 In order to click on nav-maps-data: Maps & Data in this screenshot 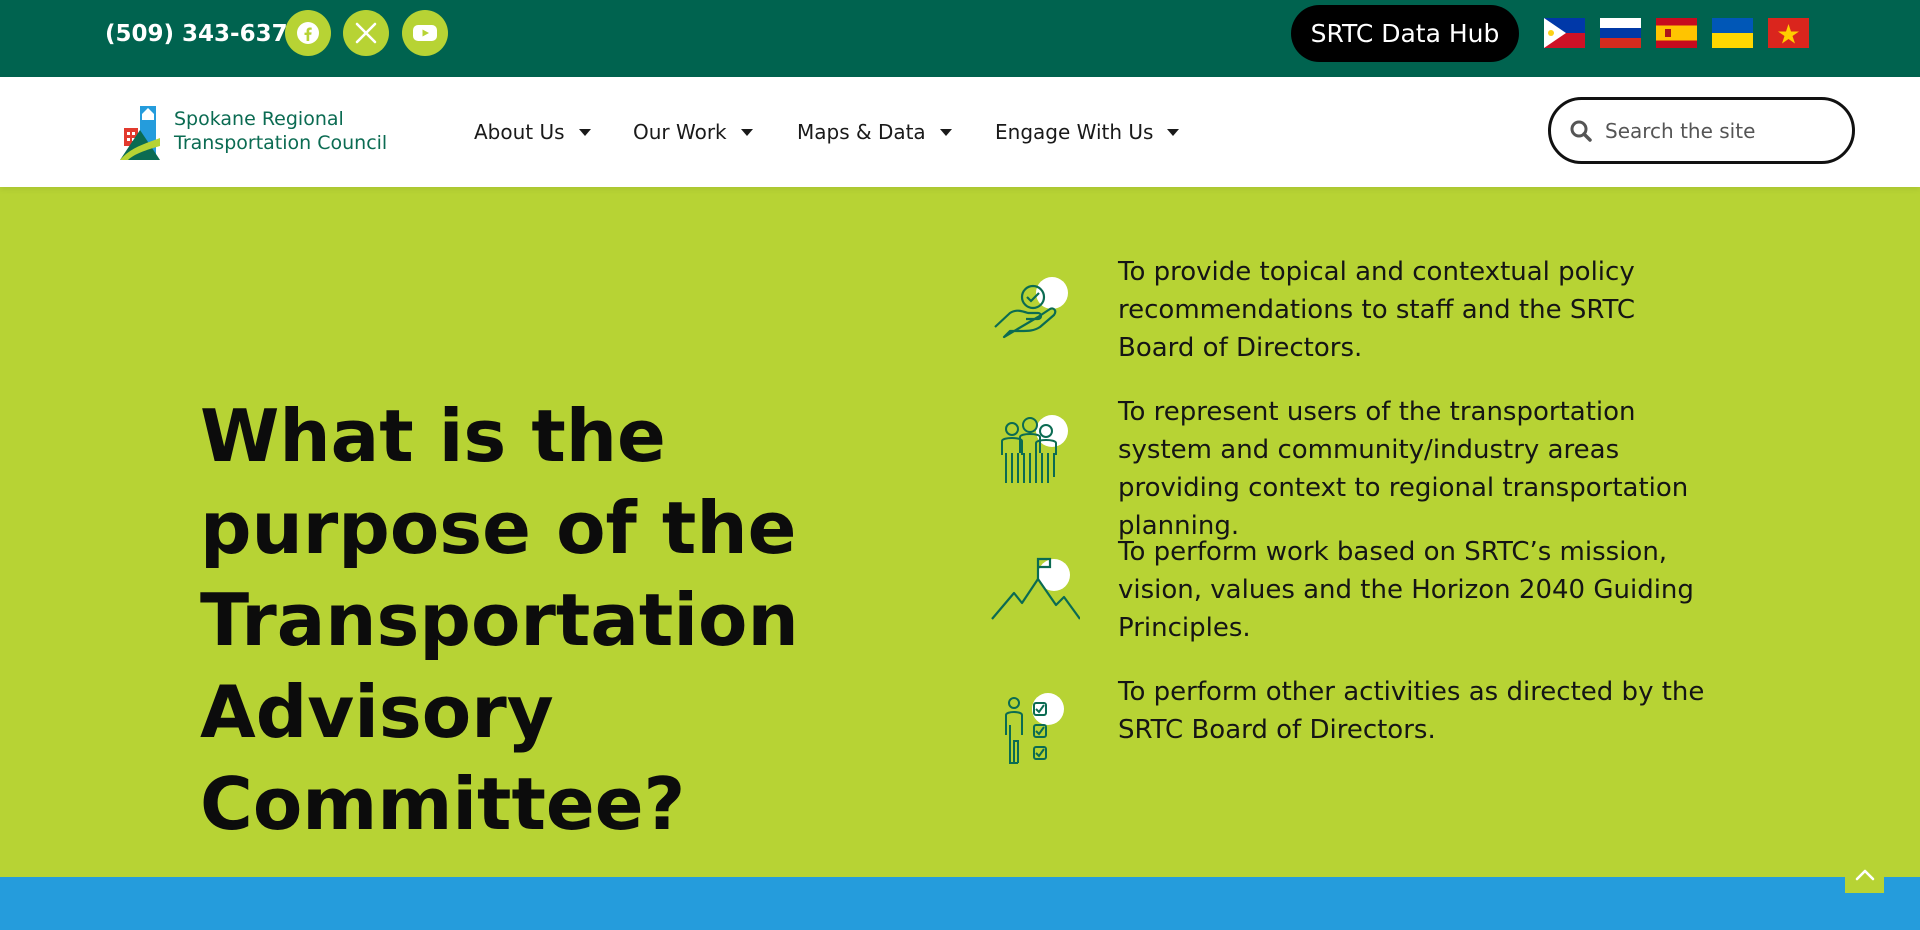, I will do `click(874, 132)`.